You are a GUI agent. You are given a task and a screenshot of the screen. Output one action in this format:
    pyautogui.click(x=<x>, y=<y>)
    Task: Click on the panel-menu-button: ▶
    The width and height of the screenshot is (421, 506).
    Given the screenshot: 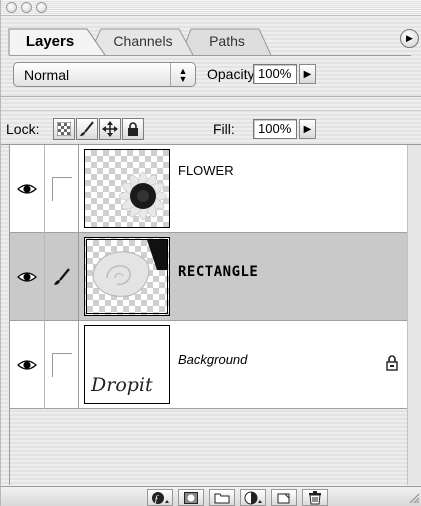 What is the action you would take?
    pyautogui.click(x=409, y=38)
    